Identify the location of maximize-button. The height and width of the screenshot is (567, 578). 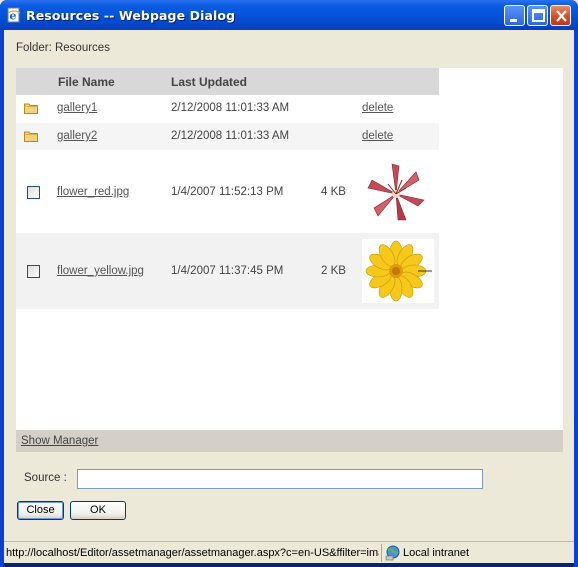
(537, 15).